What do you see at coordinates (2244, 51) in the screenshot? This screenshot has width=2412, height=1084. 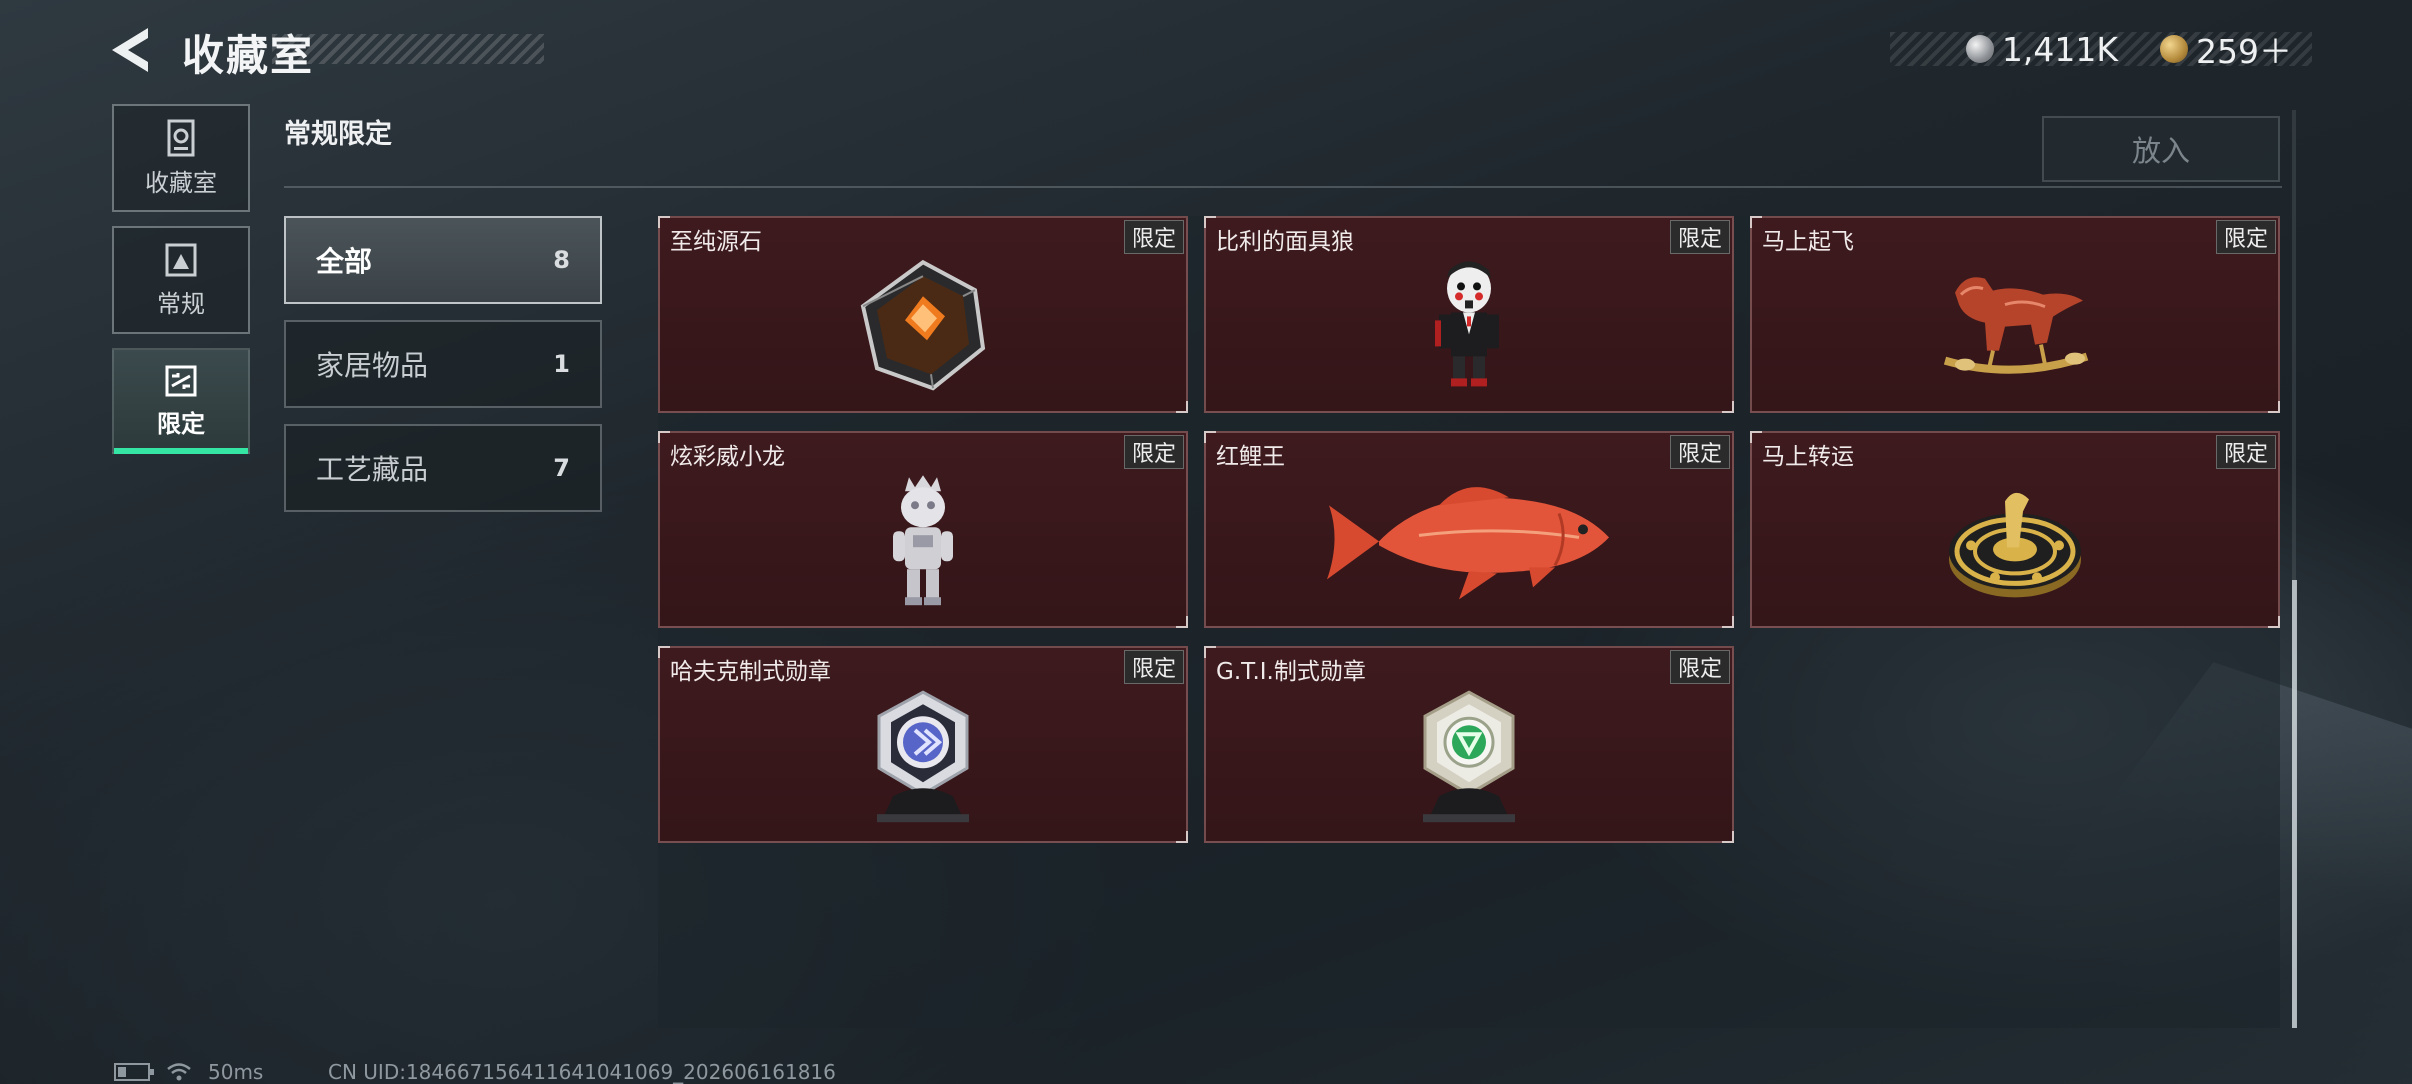 I see `currency-gold-value: 259＋` at bounding box center [2244, 51].